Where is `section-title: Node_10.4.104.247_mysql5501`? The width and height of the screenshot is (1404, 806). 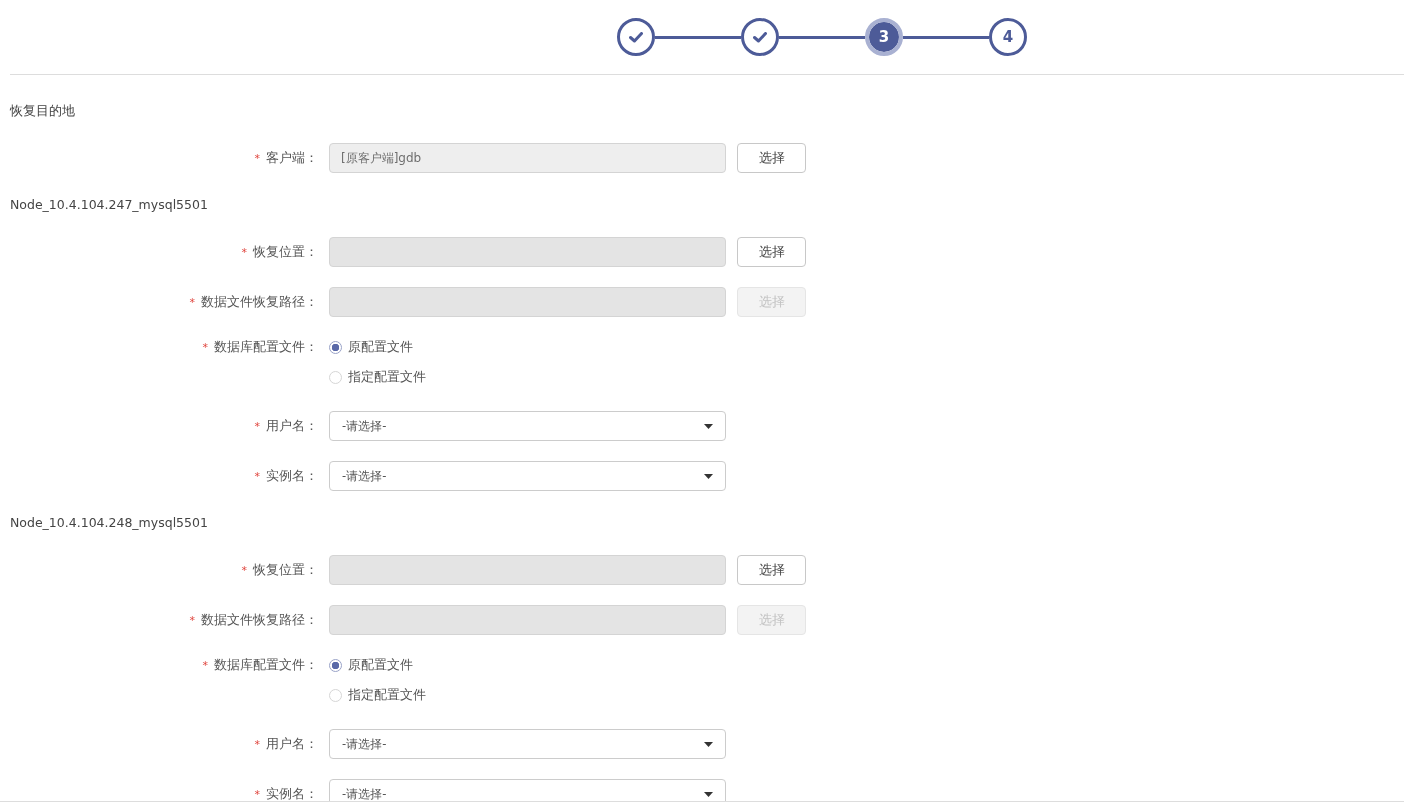 section-title: Node_10.4.104.247_mysql5501 is located at coordinates (109, 205).